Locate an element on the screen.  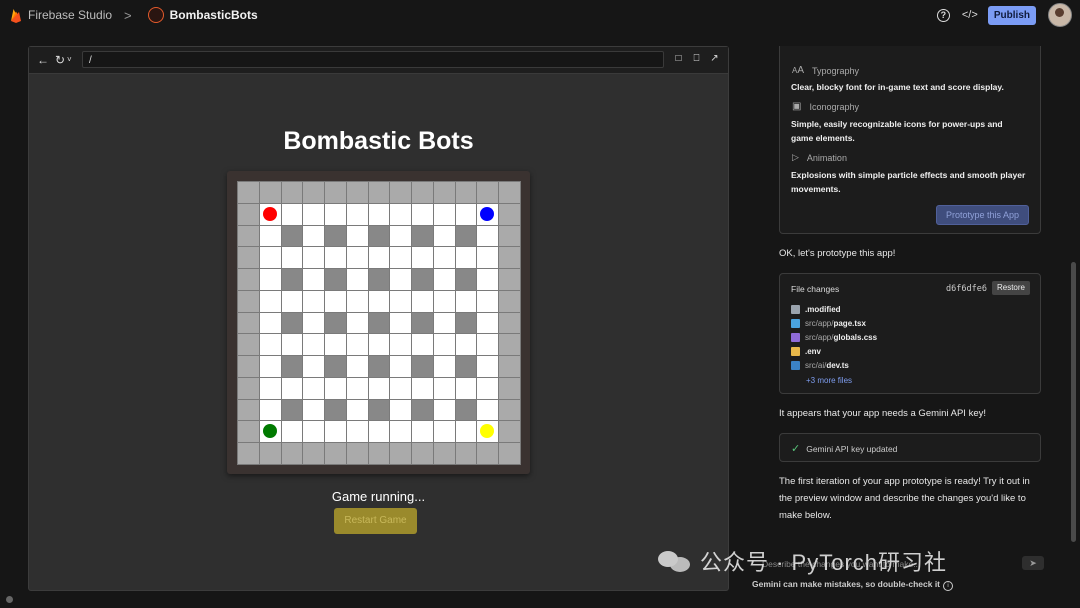
file-change-item: .modified is located at coordinates (816, 309).